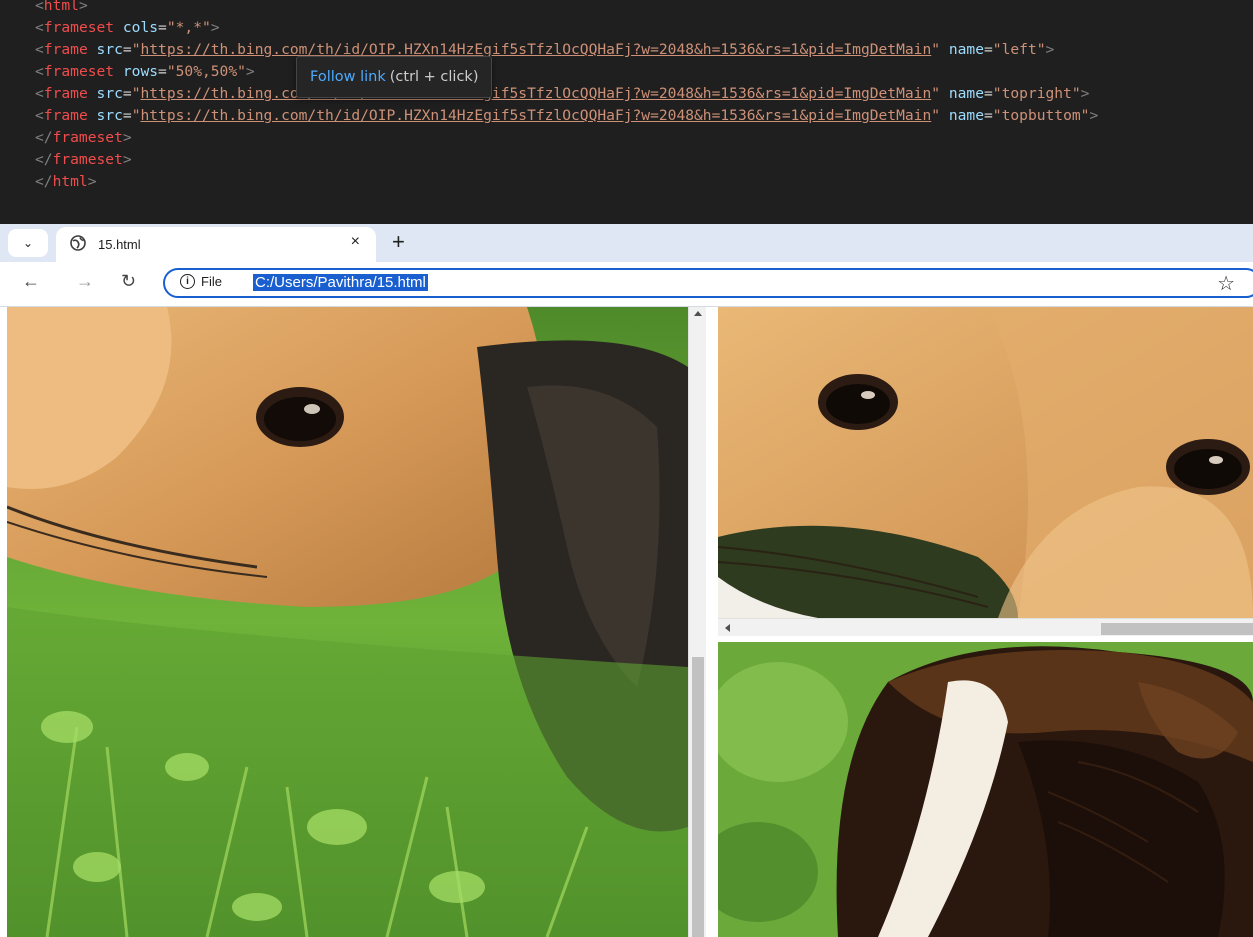 The height and width of the screenshot is (937, 1253). What do you see at coordinates (70, 181) in the screenshot?
I see `code-token: html` at bounding box center [70, 181].